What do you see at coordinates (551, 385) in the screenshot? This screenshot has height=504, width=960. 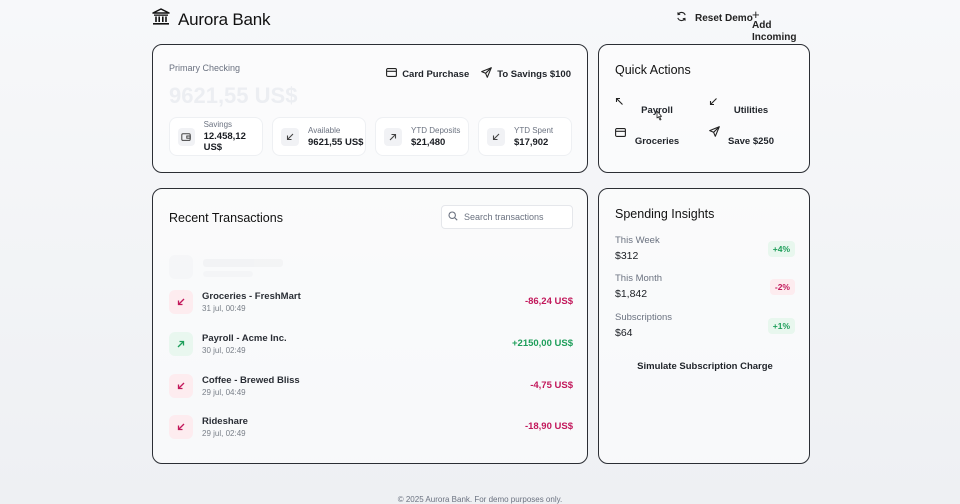 I see `transaction-amount: -4,75 US$` at bounding box center [551, 385].